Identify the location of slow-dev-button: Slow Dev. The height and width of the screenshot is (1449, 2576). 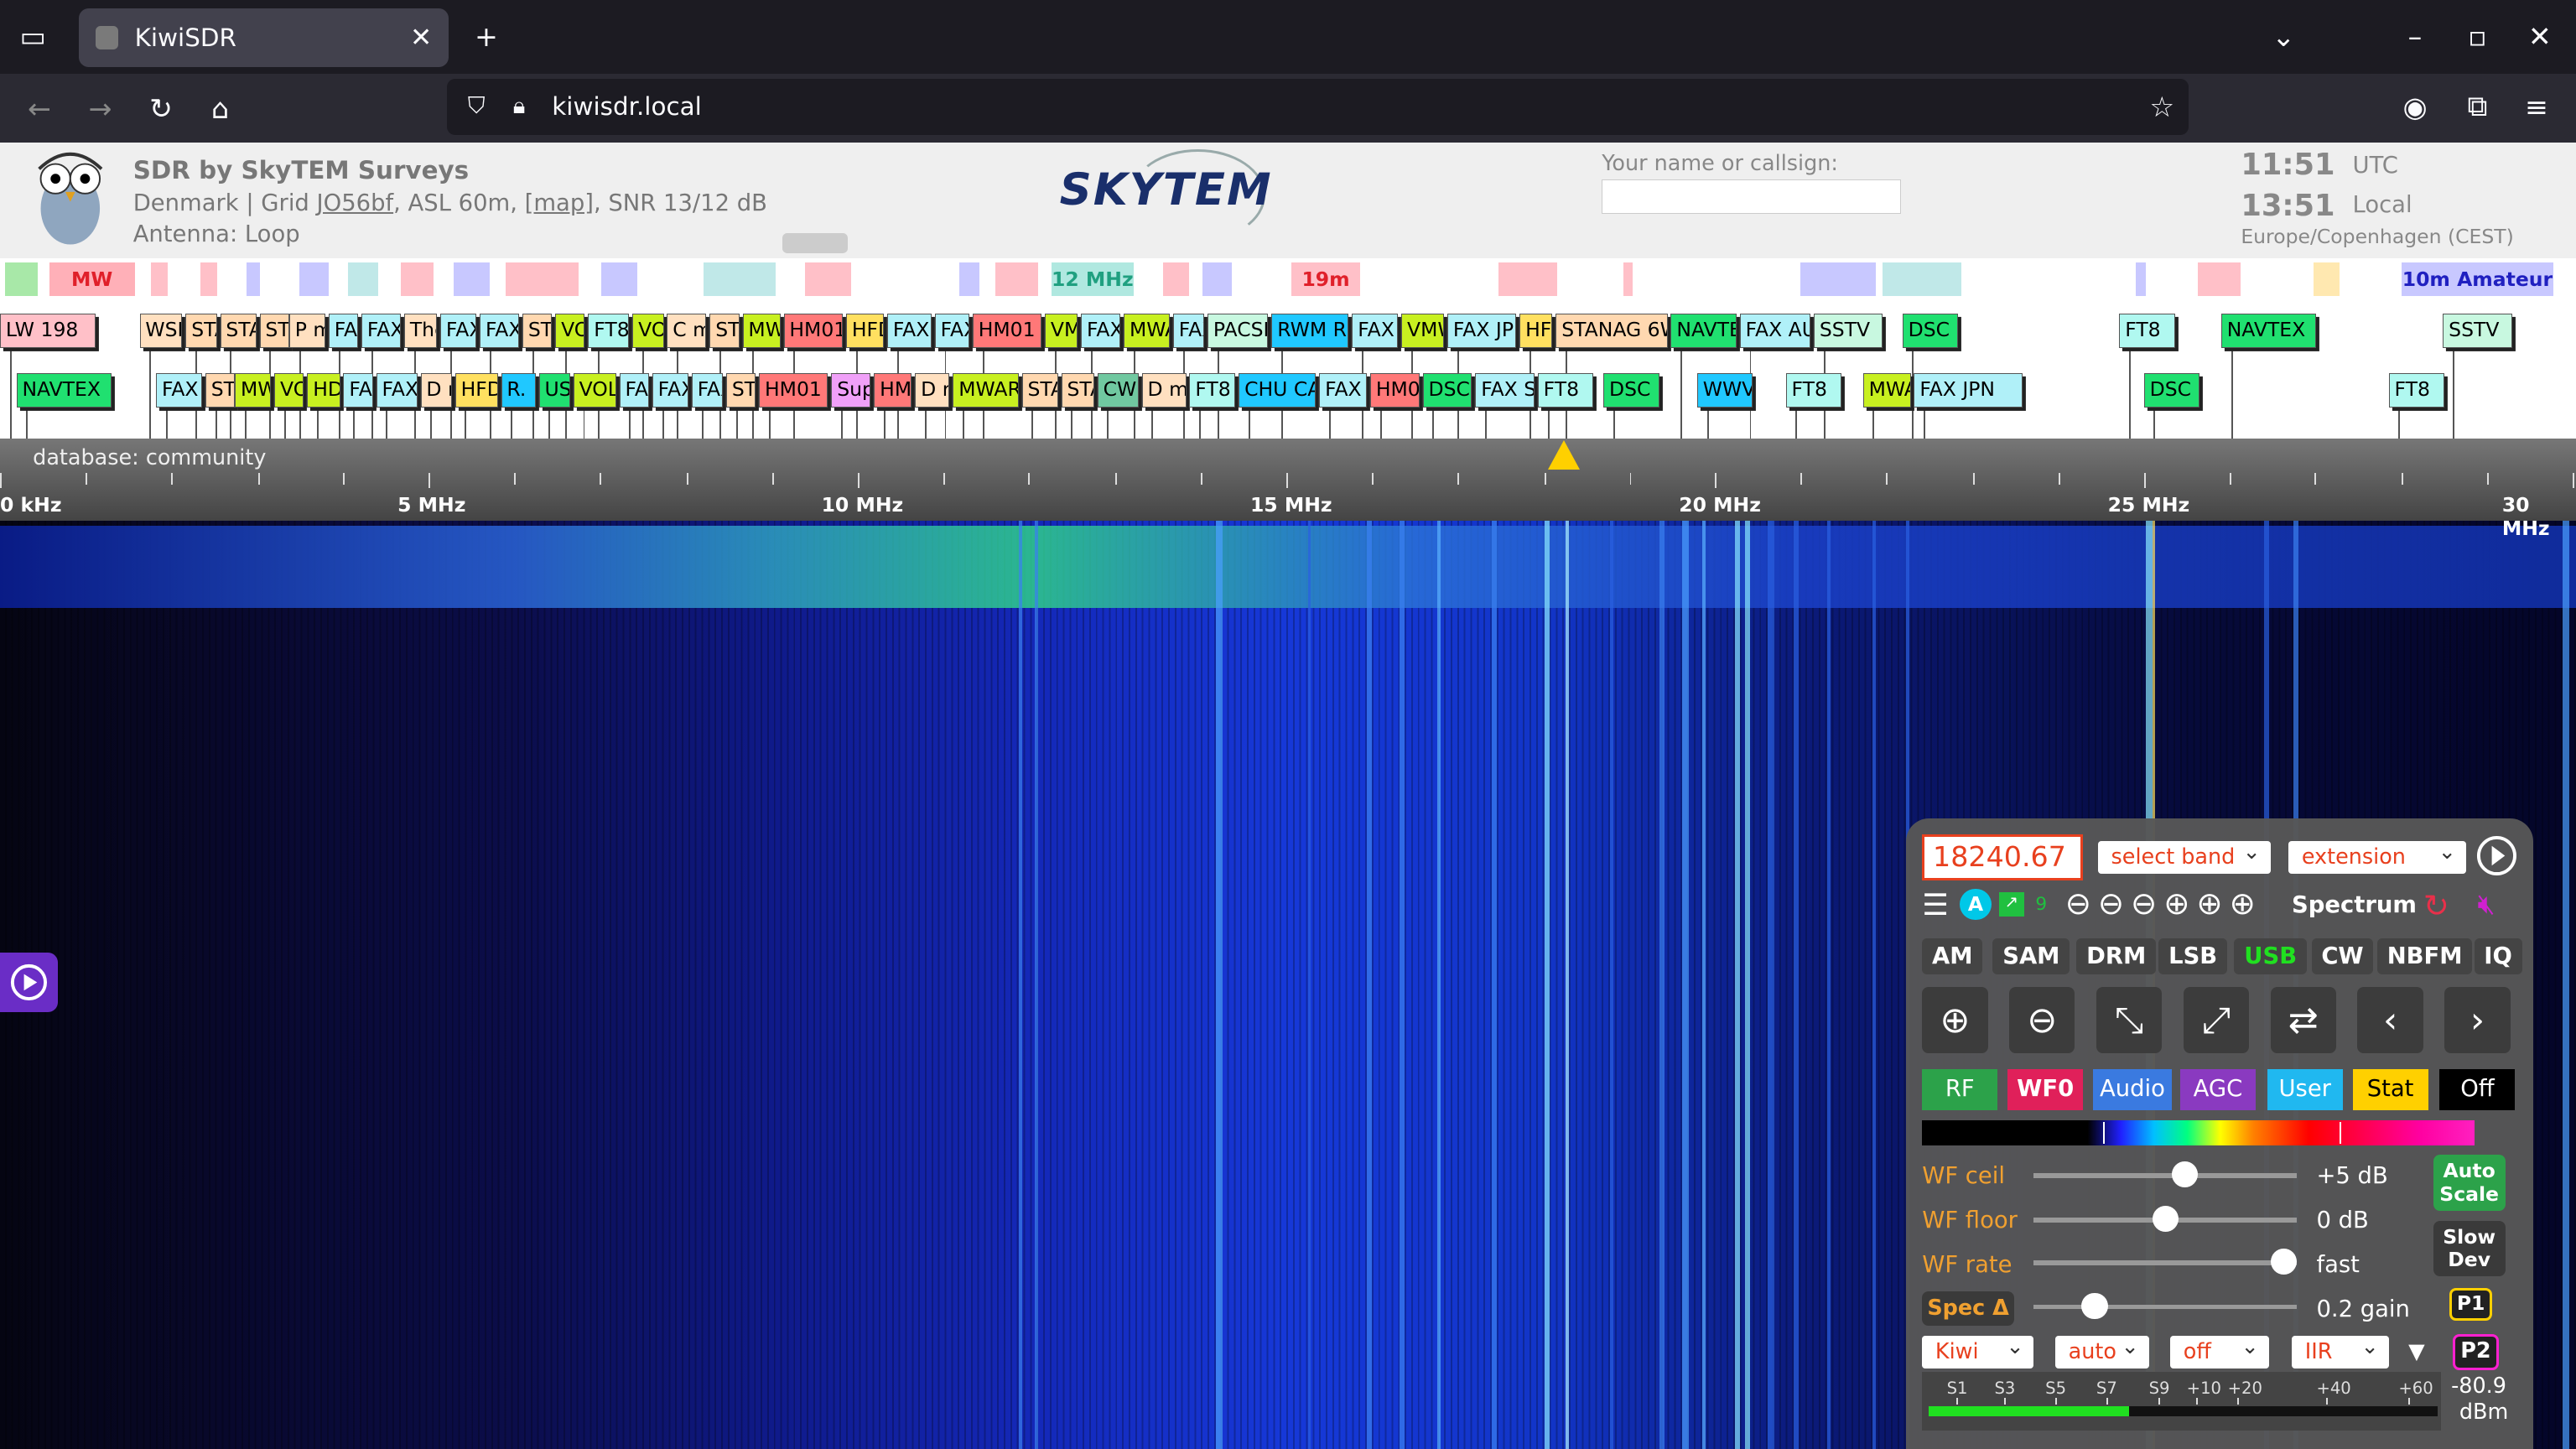
(2469, 1248).